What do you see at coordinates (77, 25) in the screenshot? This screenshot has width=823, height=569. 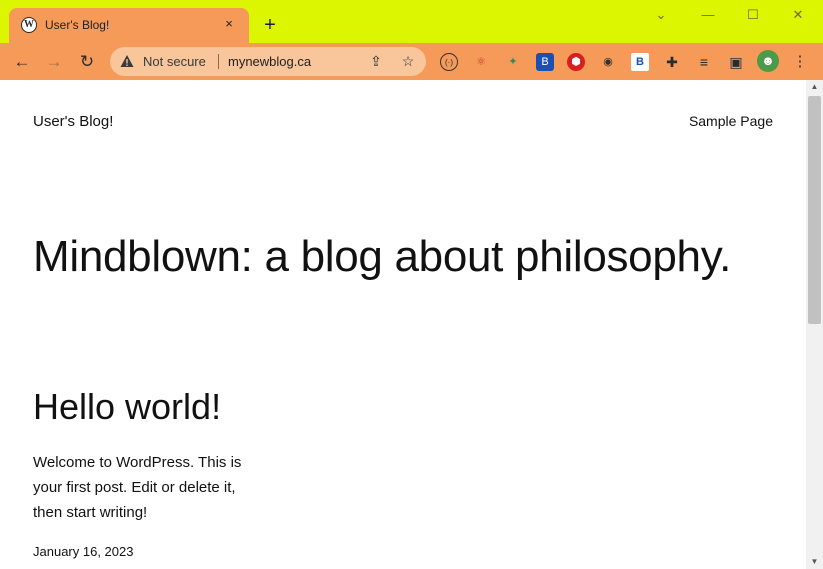 I see `tab-title: User's Blog!` at bounding box center [77, 25].